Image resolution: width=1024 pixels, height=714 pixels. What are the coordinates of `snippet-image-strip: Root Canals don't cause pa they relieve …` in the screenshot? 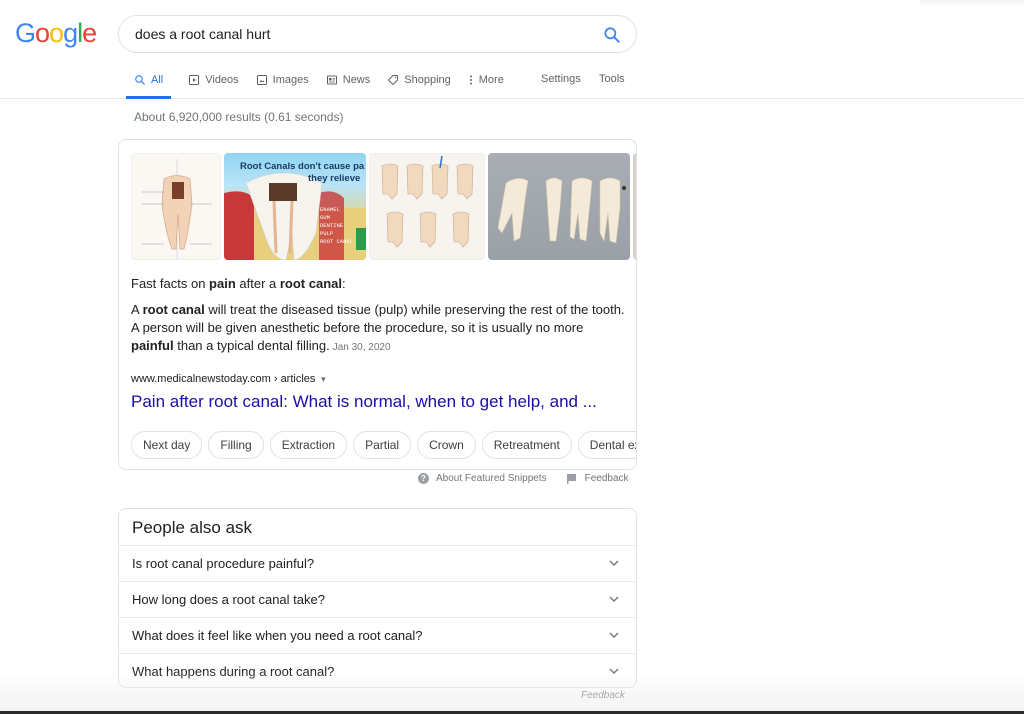 It's located at (383, 206).